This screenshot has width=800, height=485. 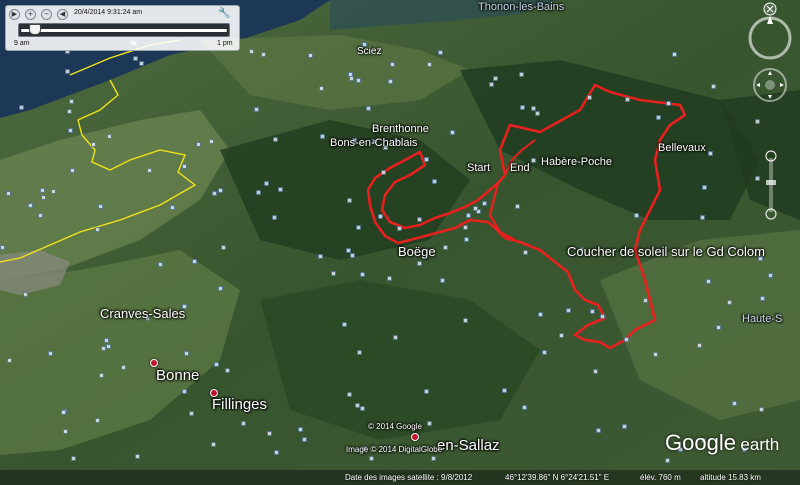 What do you see at coordinates (770, 85) in the screenshot?
I see `look-joystick-icon` at bounding box center [770, 85].